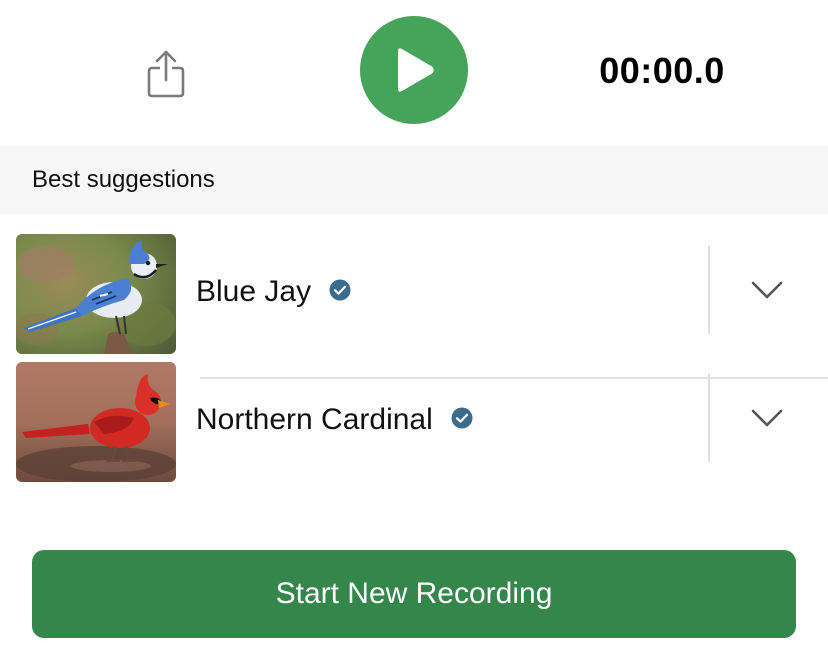  I want to click on species-name: Blue Jay, so click(273, 292).